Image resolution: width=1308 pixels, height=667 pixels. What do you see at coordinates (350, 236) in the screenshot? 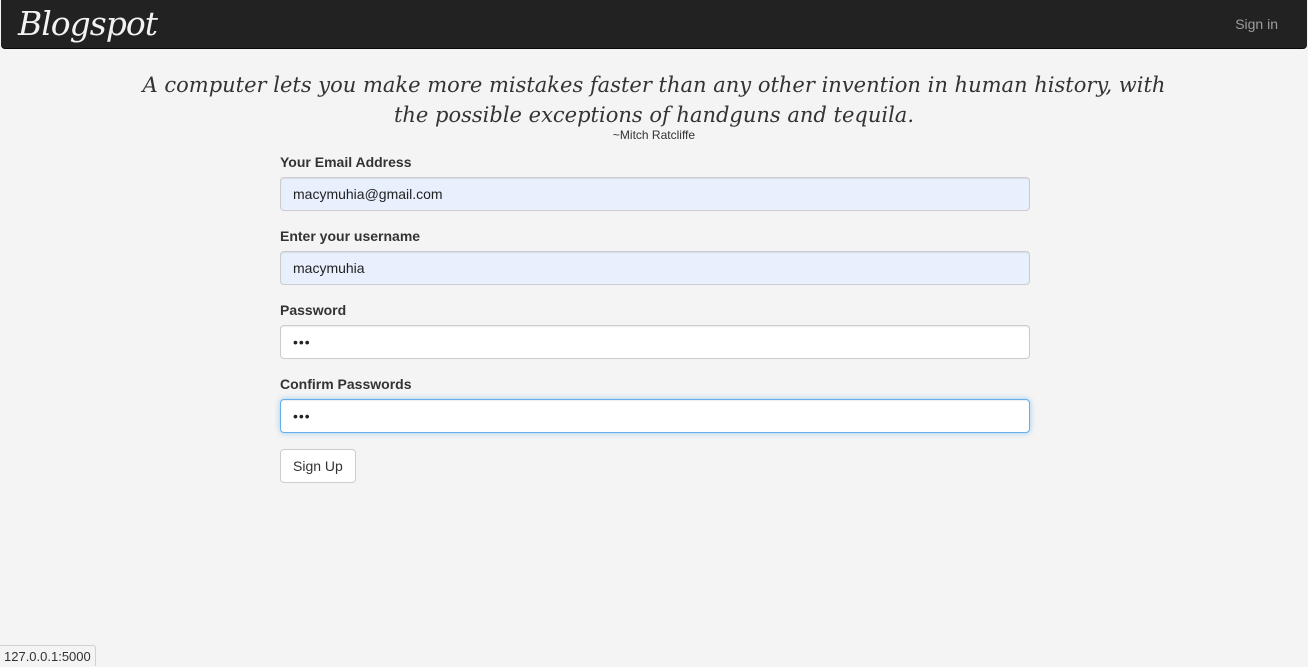
I see `username-label: Enter your username` at bounding box center [350, 236].